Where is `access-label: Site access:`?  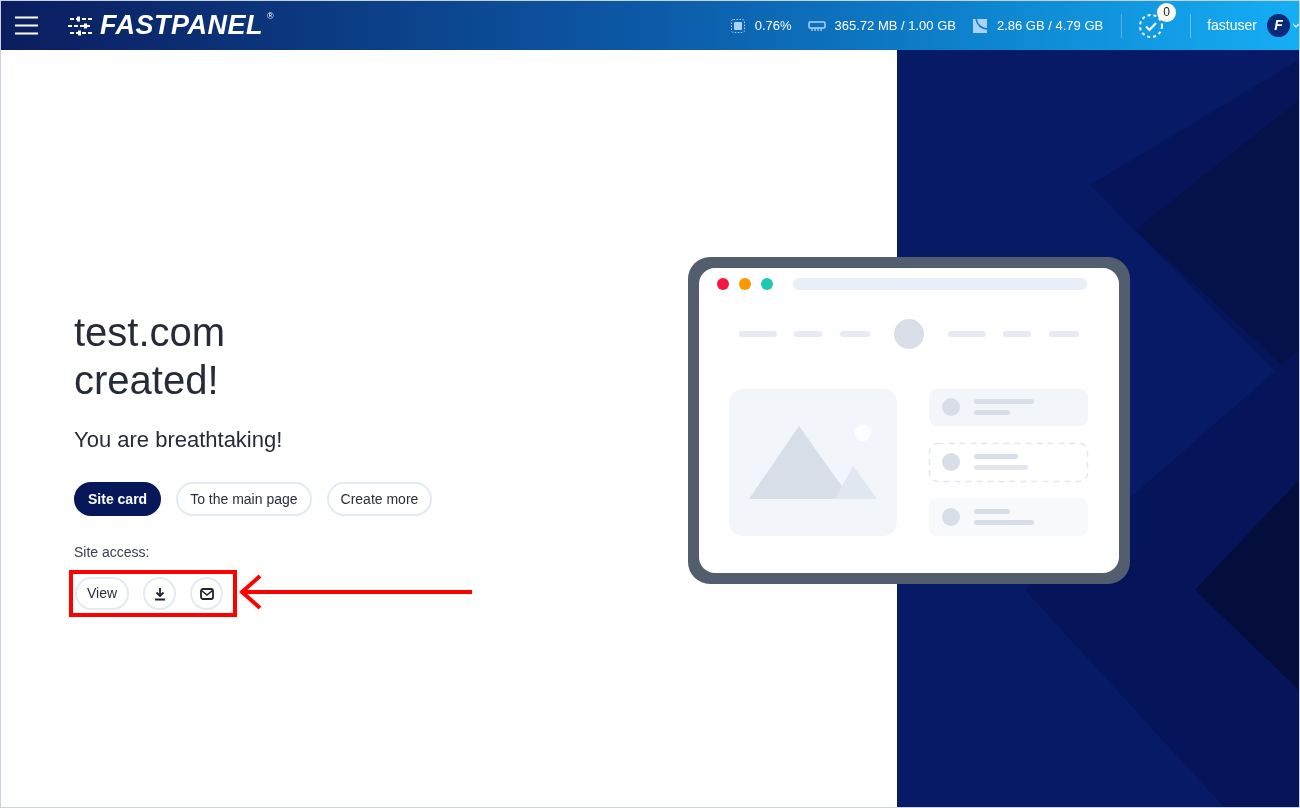
access-label: Site access: is located at coordinates (112, 552).